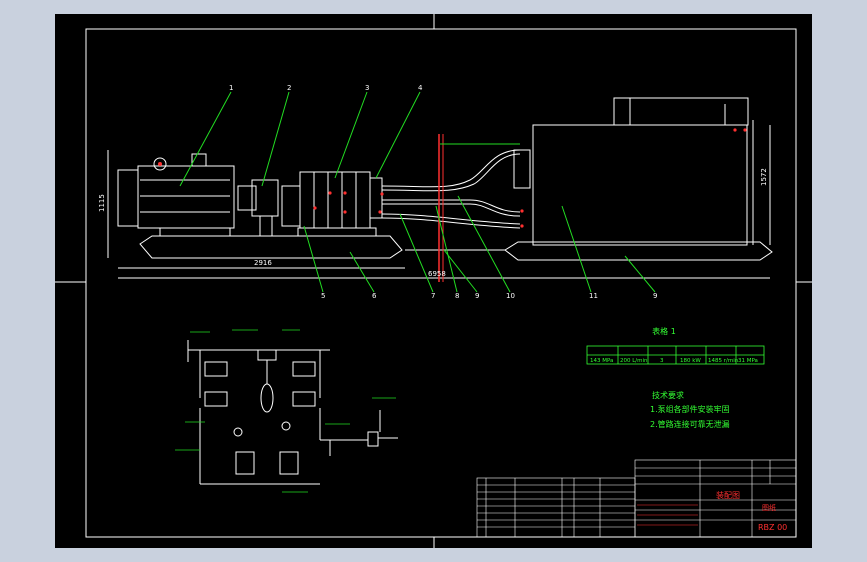 This screenshot has width=867, height=562. Describe the element at coordinates (231, 88) in the screenshot. I see `callout-1: 1` at that location.